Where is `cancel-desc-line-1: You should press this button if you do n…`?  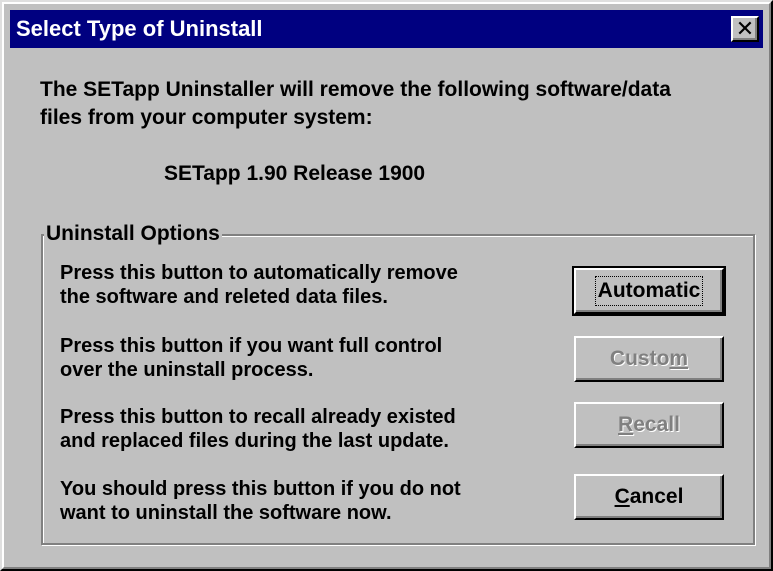
cancel-desc-line-1: You should press this button if you do n… is located at coordinates (260, 489).